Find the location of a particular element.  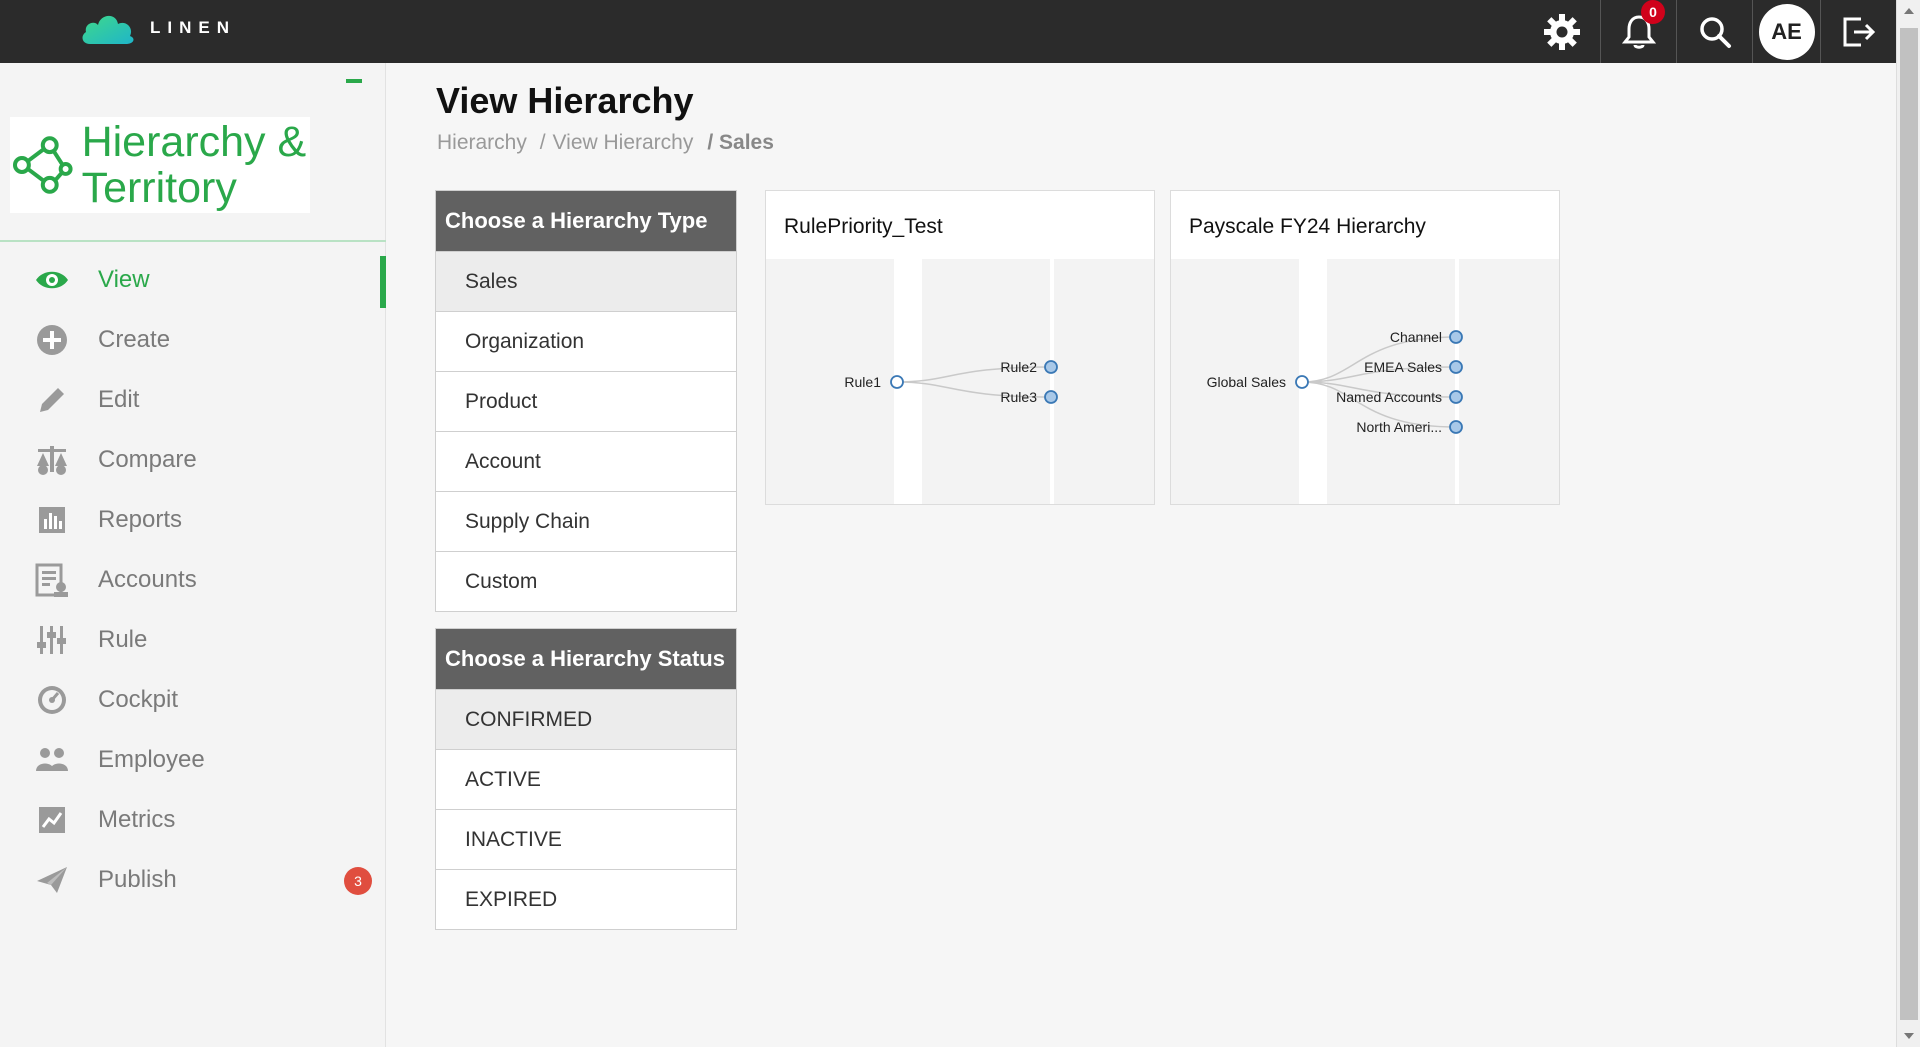

gear-icon is located at coordinates (1562, 31).